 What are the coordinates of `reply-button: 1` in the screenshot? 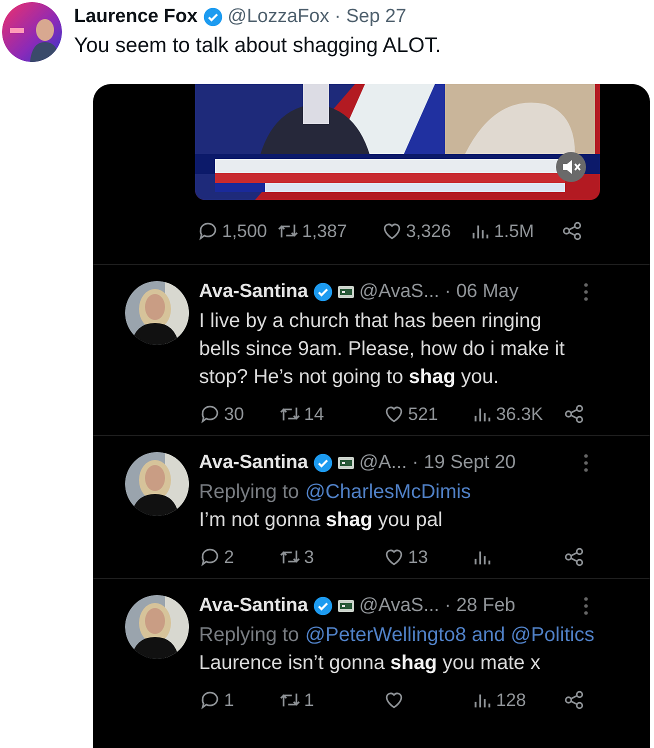 It's located at (216, 700).